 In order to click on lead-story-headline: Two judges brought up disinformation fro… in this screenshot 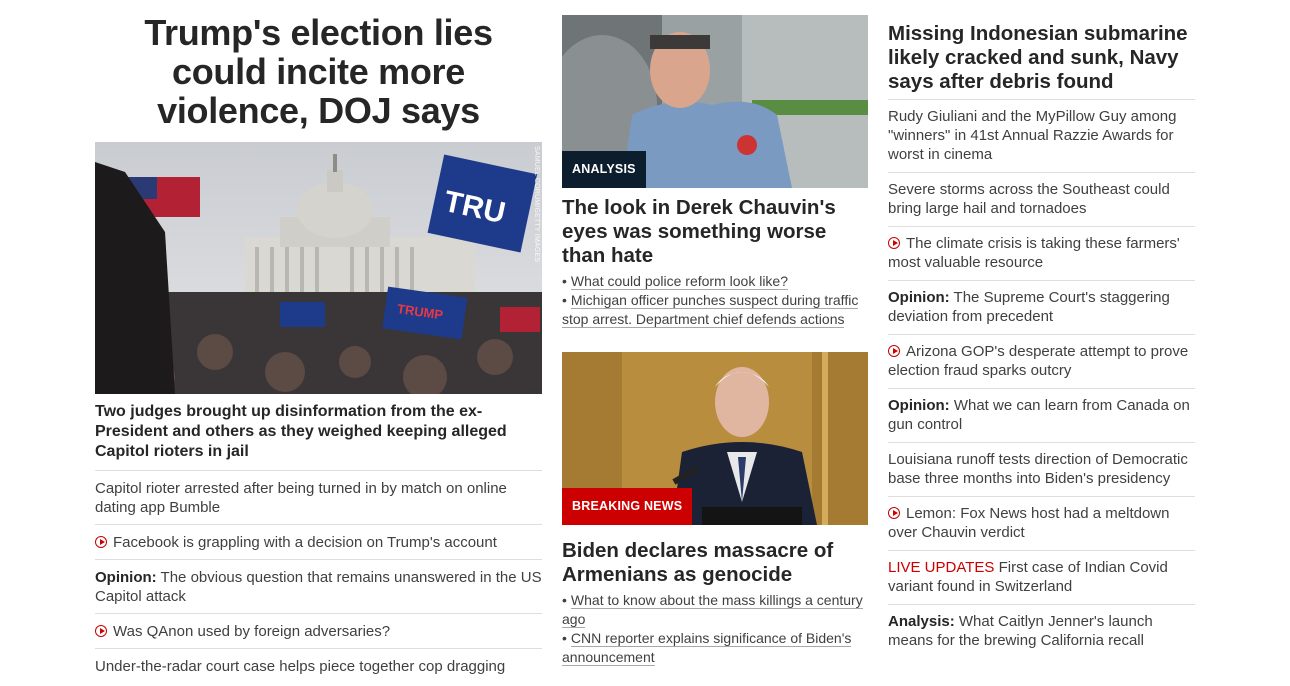, I will do `click(318, 432)`.